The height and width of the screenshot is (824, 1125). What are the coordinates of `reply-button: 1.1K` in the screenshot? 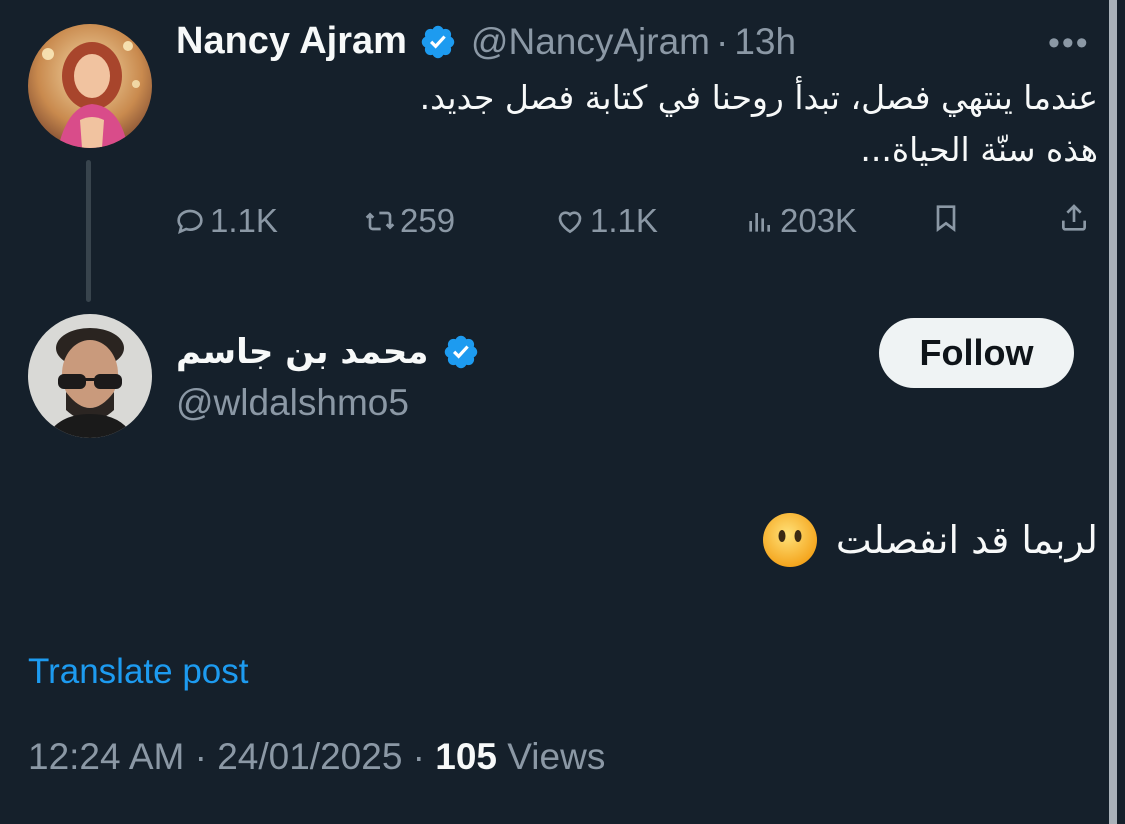 It's located at (226, 221).